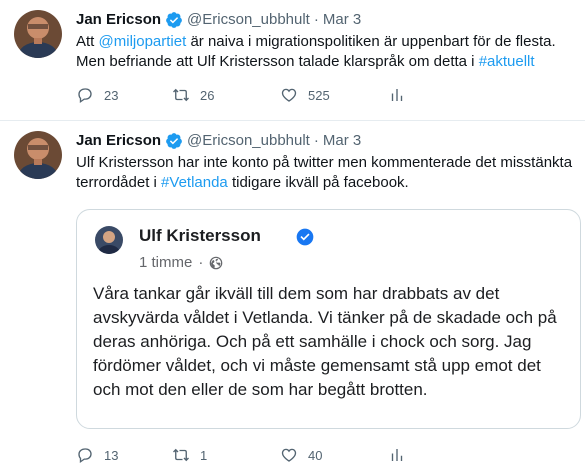 This screenshot has width=585, height=476. Describe the element at coordinates (319, 95) in the screenshot. I see `like-count: 525` at that location.